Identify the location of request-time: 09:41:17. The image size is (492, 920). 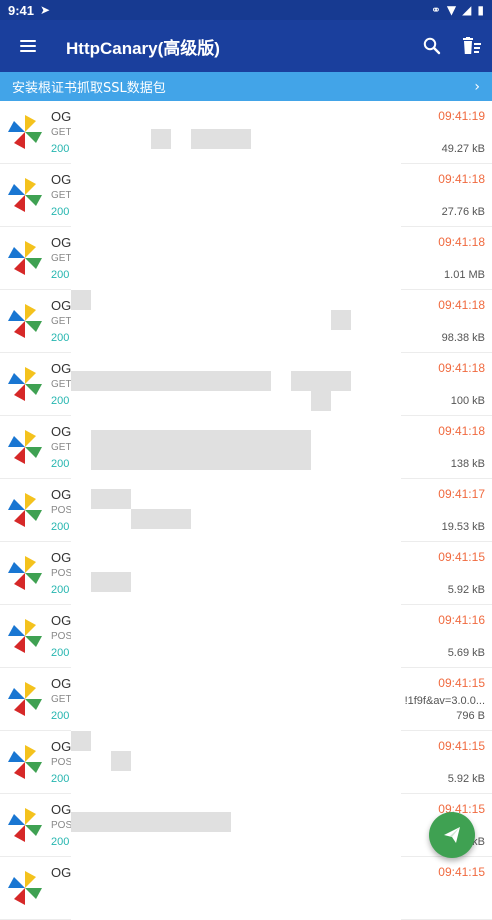
(461, 494).